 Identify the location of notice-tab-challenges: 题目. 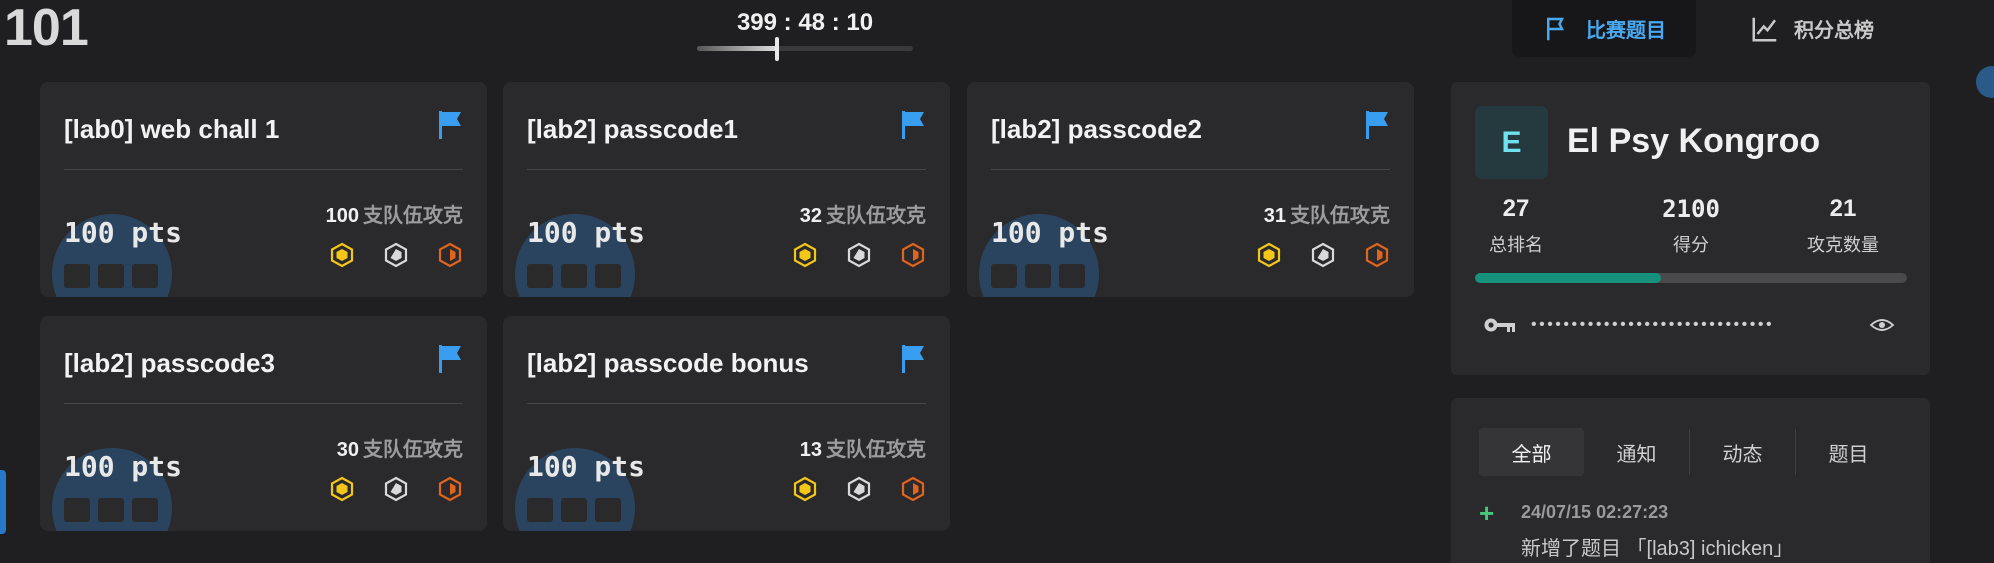
(1848, 452).